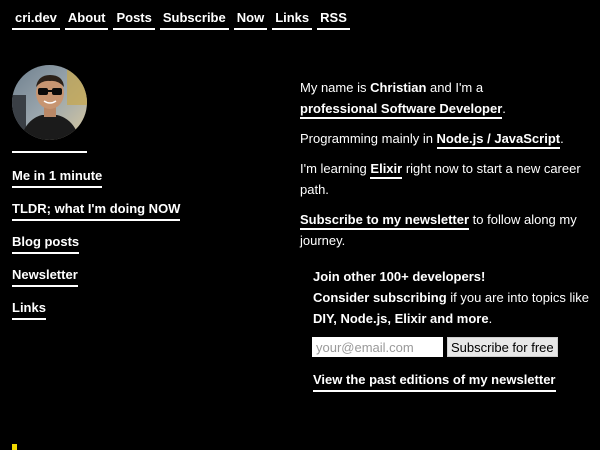 The width and height of the screenshot is (600, 450). I want to click on avatar-photo-icon, so click(49, 102).